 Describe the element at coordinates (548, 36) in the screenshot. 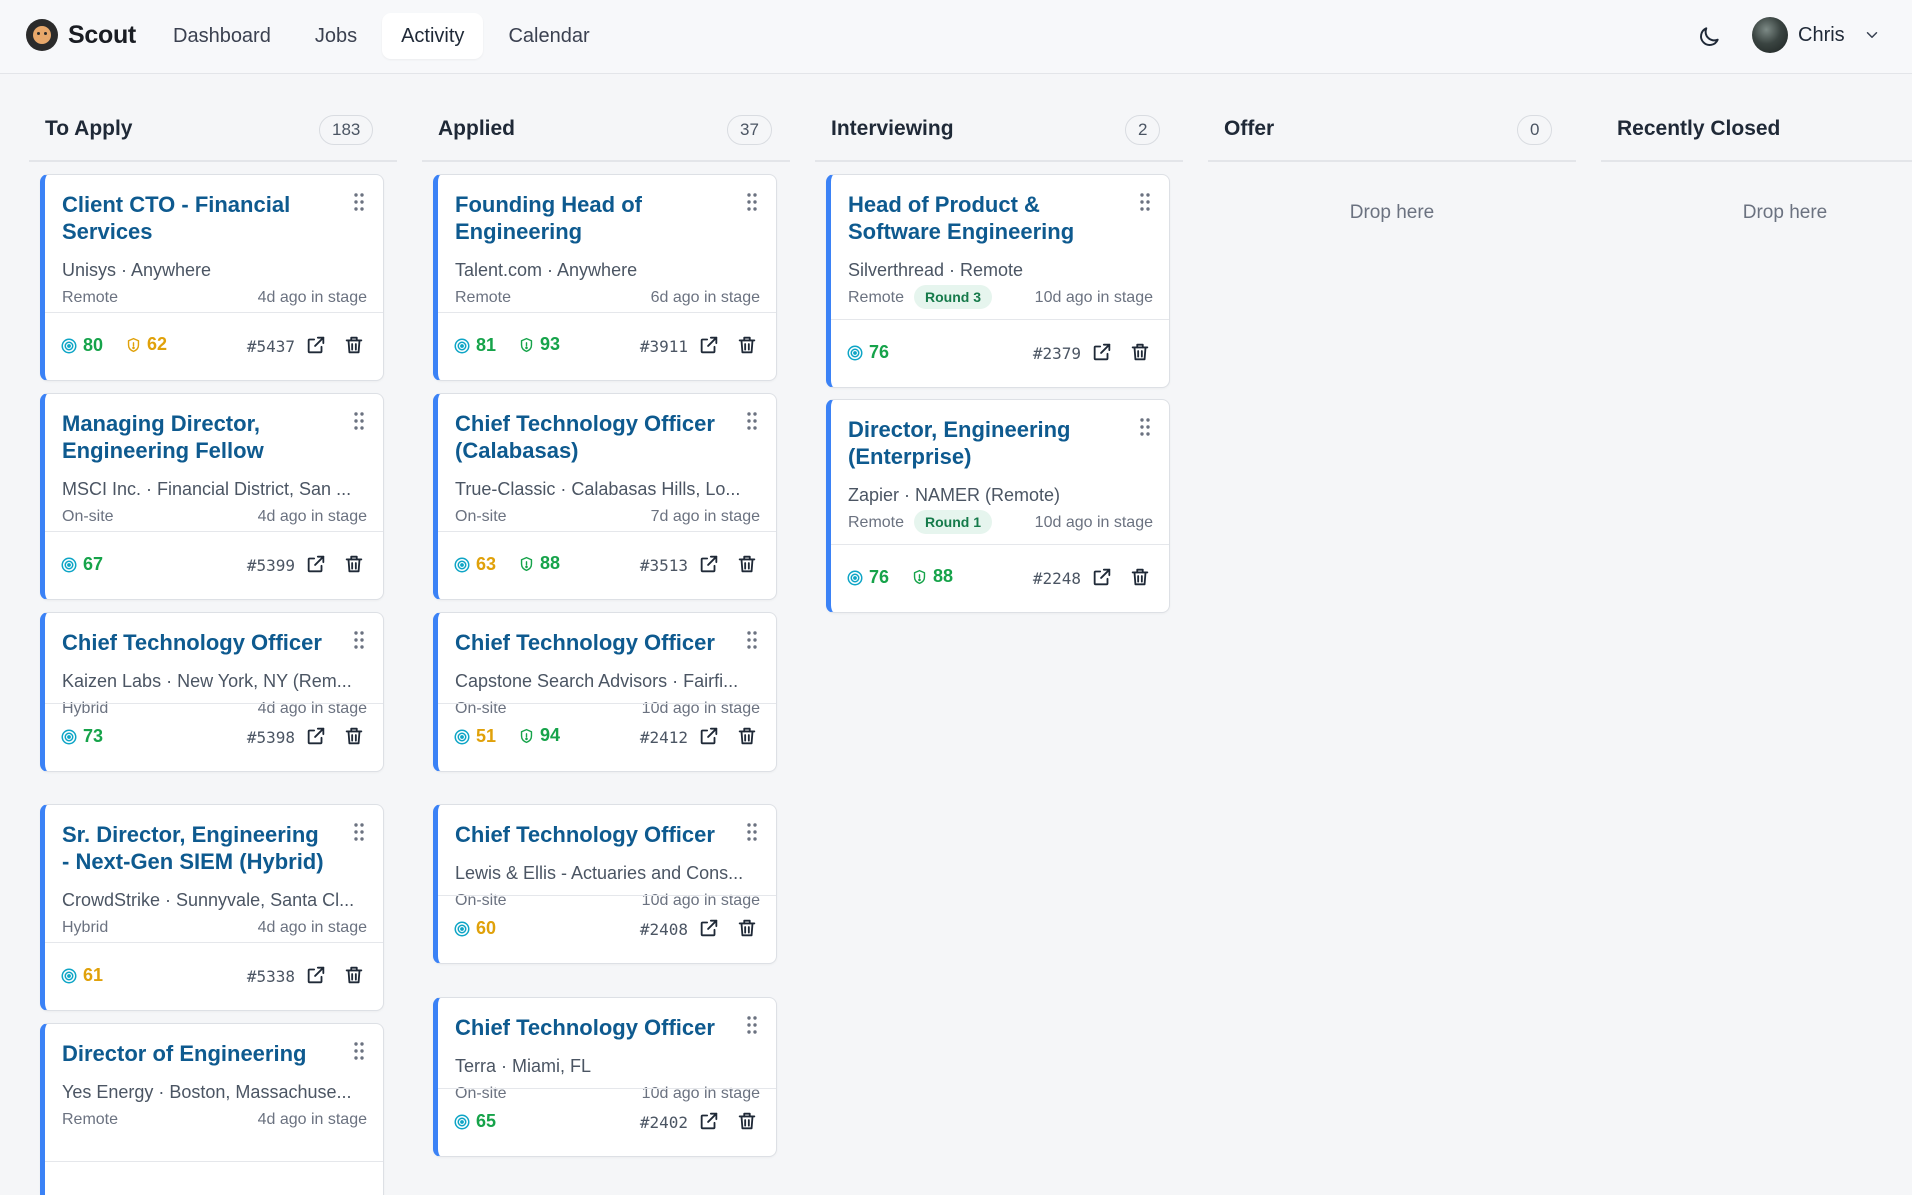

I see `nav-calendar: Calendar` at that location.